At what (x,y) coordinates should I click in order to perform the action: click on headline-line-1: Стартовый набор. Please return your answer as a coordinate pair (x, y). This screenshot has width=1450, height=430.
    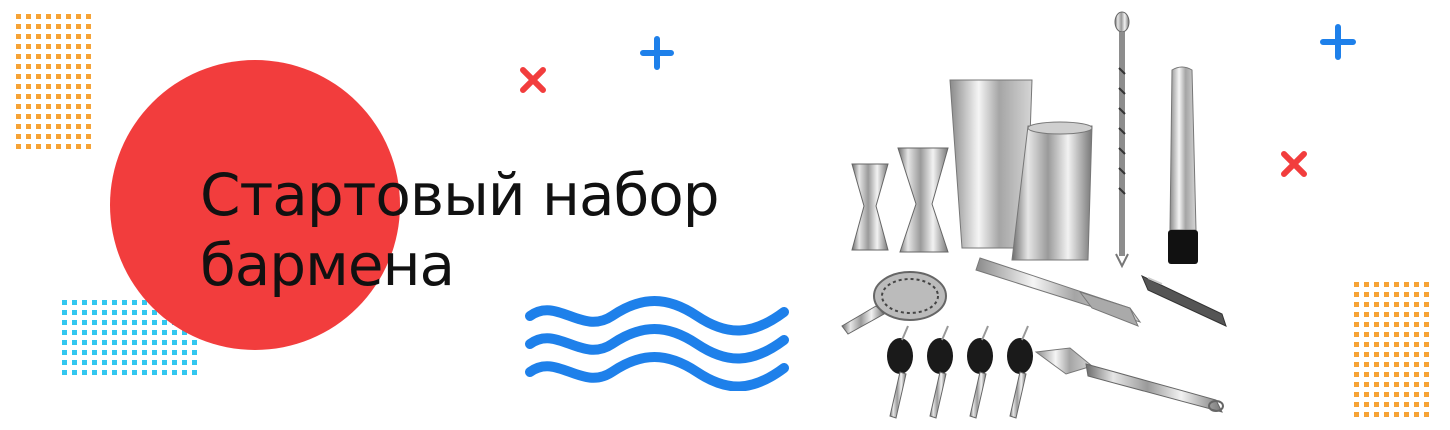
    Looking at the image, I should click on (460, 195).